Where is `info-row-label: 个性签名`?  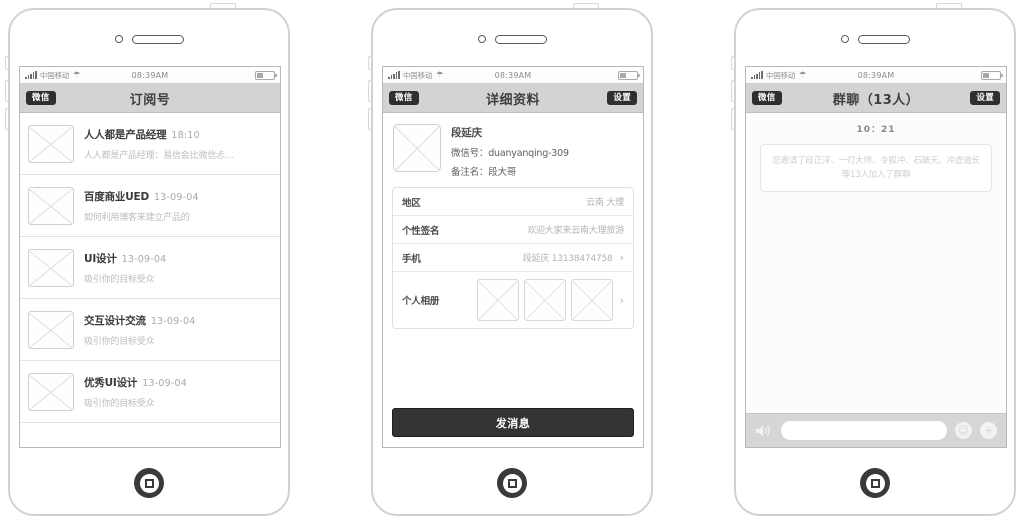 info-row-label: 个性签名 is located at coordinates (421, 231).